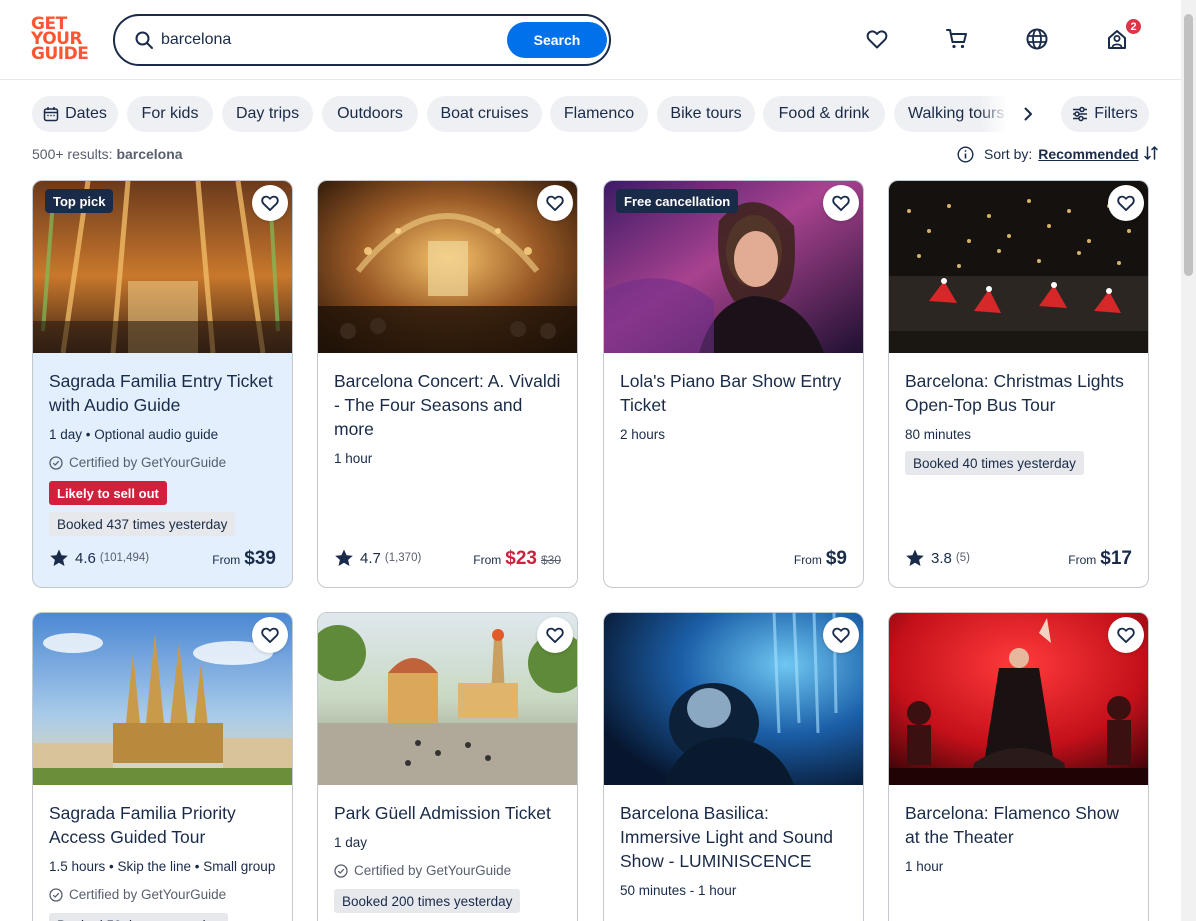 The image size is (1196, 921). I want to click on results-count: 500+ results: barcelona, so click(107, 154).